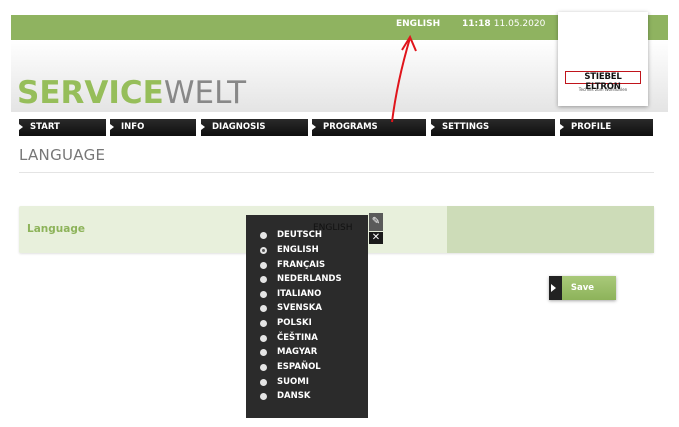  Describe the element at coordinates (333, 228) in the screenshot. I see `language-current-value: ENGLISH` at that location.